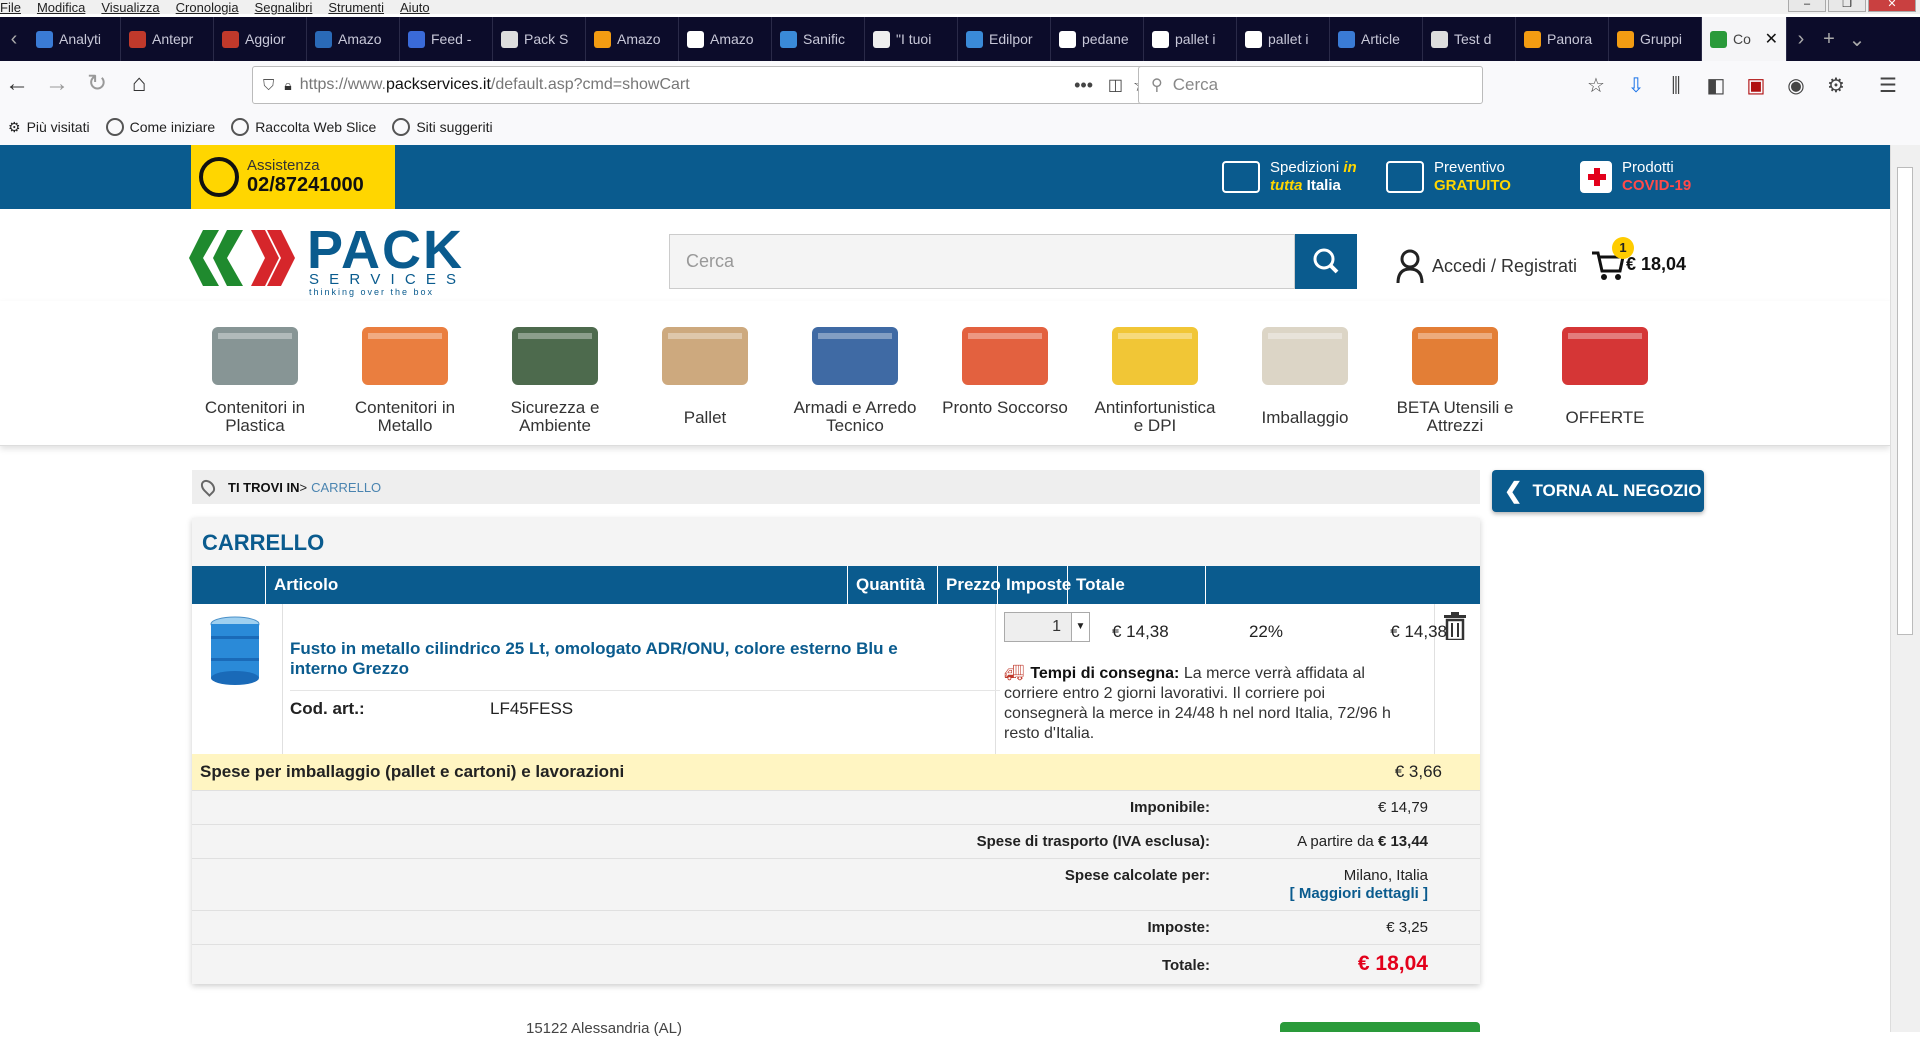 The width and height of the screenshot is (1920, 1037). Describe the element at coordinates (1097, 39) in the screenshot. I see `browser-tab: pedane` at that location.